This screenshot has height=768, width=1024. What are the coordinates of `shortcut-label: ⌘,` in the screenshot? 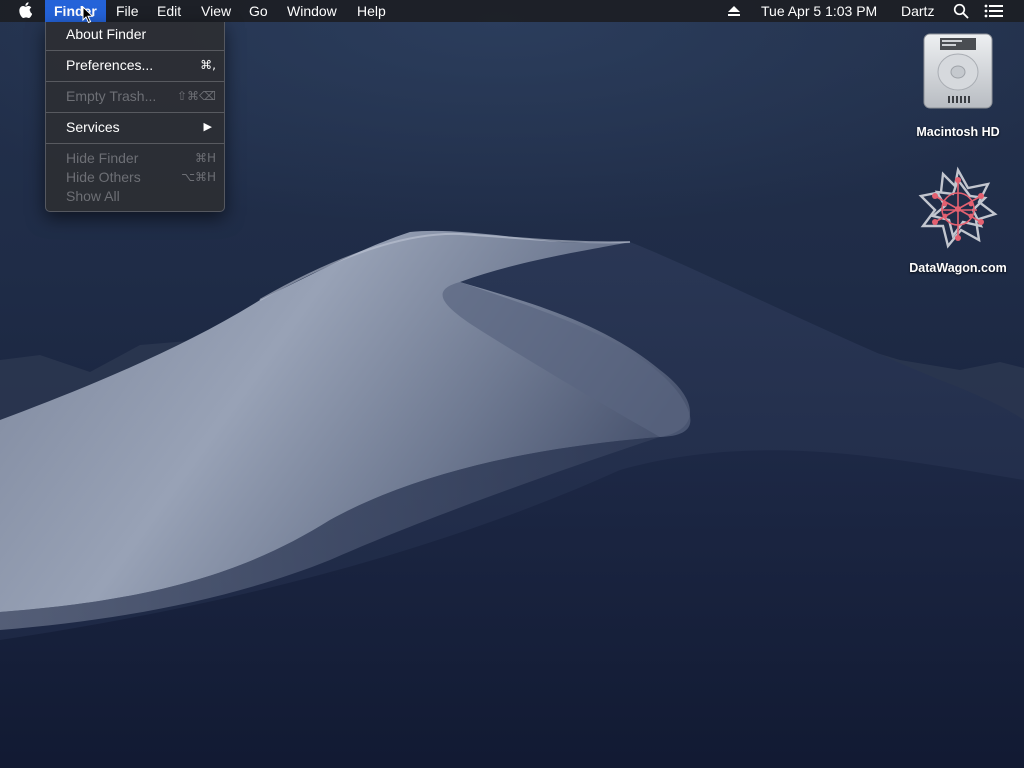 It's located at (208, 65).